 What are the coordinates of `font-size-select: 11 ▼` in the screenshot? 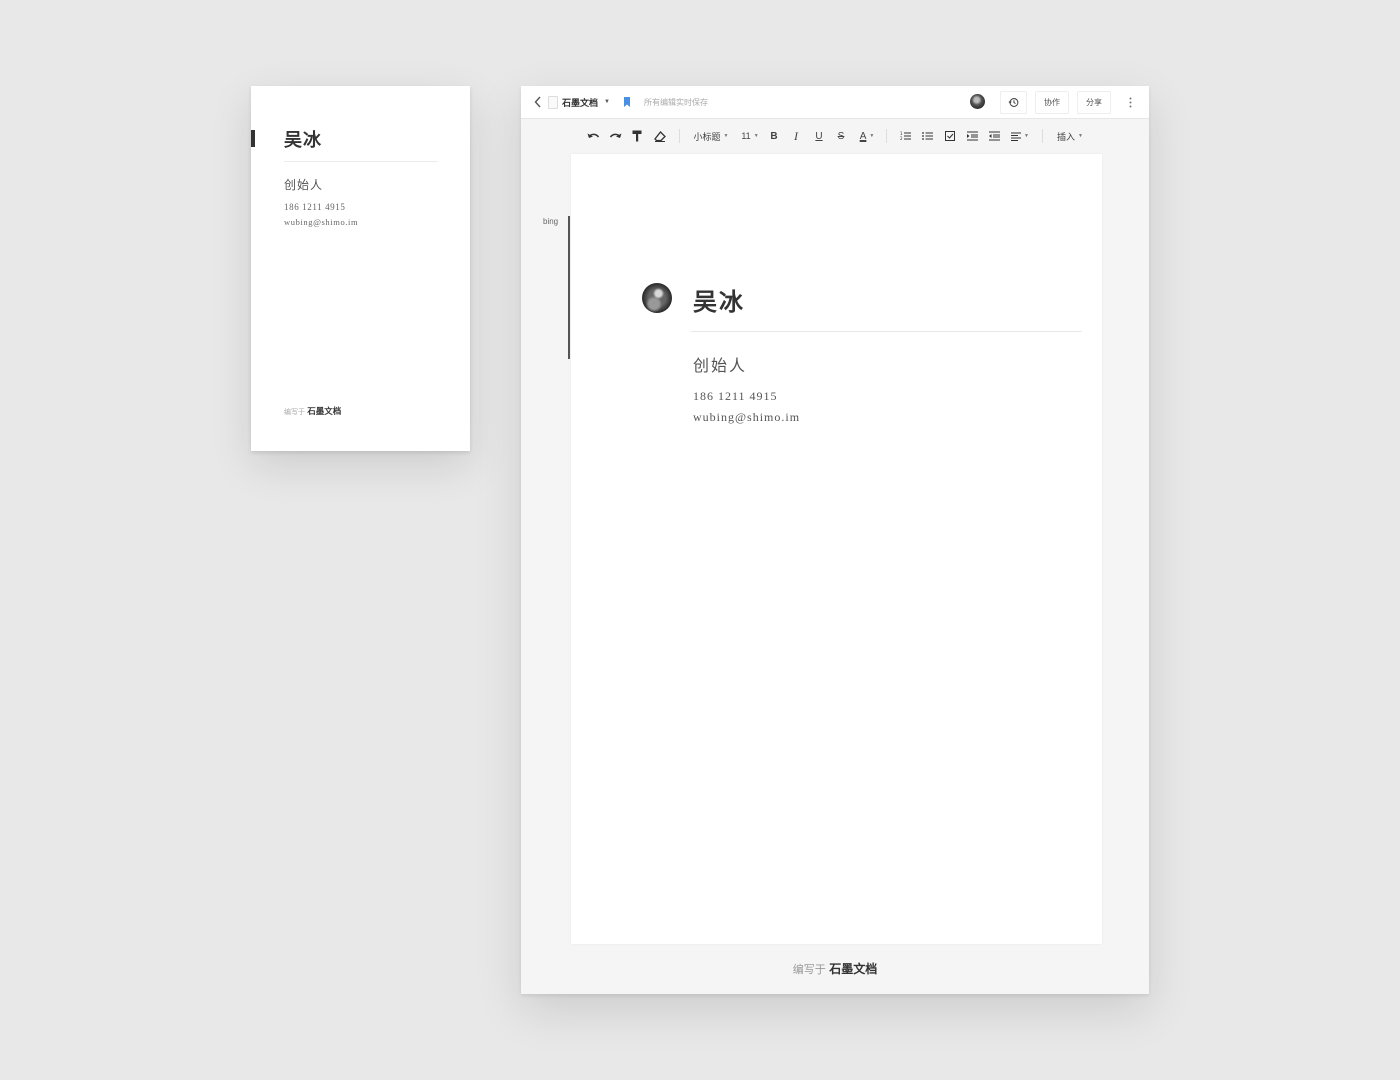 It's located at (750, 136).